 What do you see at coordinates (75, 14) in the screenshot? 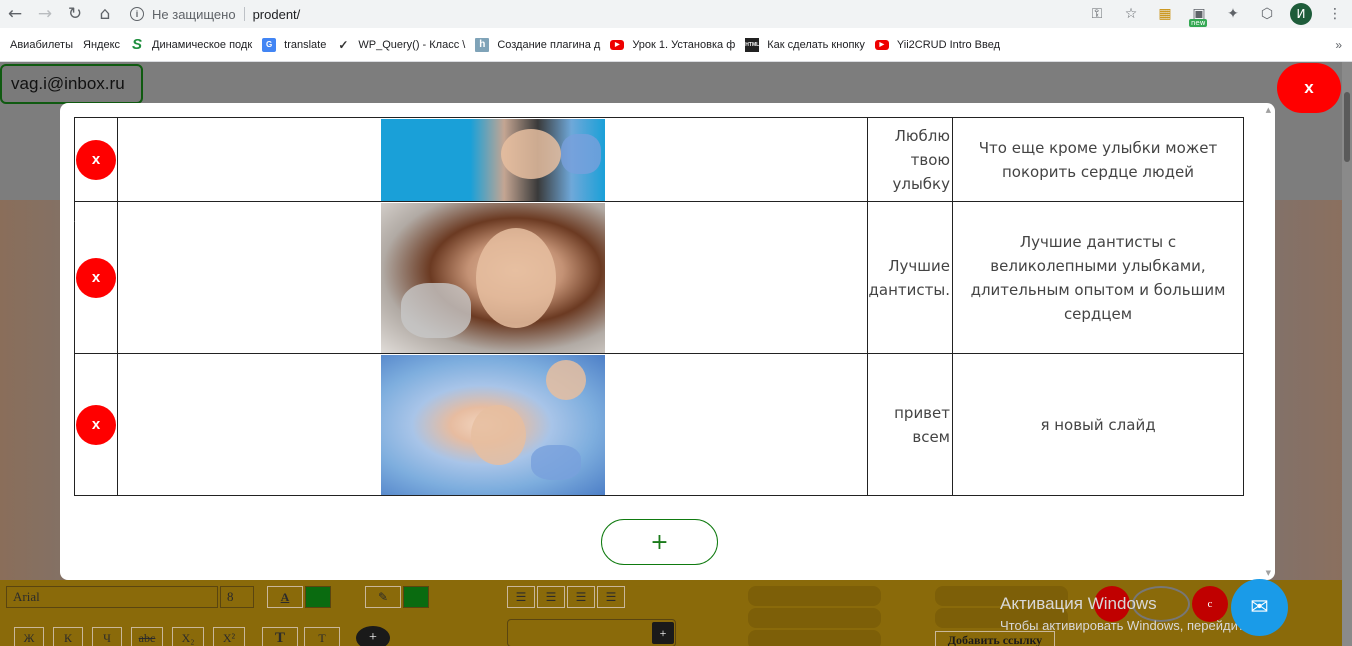
I see `reload-icon: ↻` at bounding box center [75, 14].